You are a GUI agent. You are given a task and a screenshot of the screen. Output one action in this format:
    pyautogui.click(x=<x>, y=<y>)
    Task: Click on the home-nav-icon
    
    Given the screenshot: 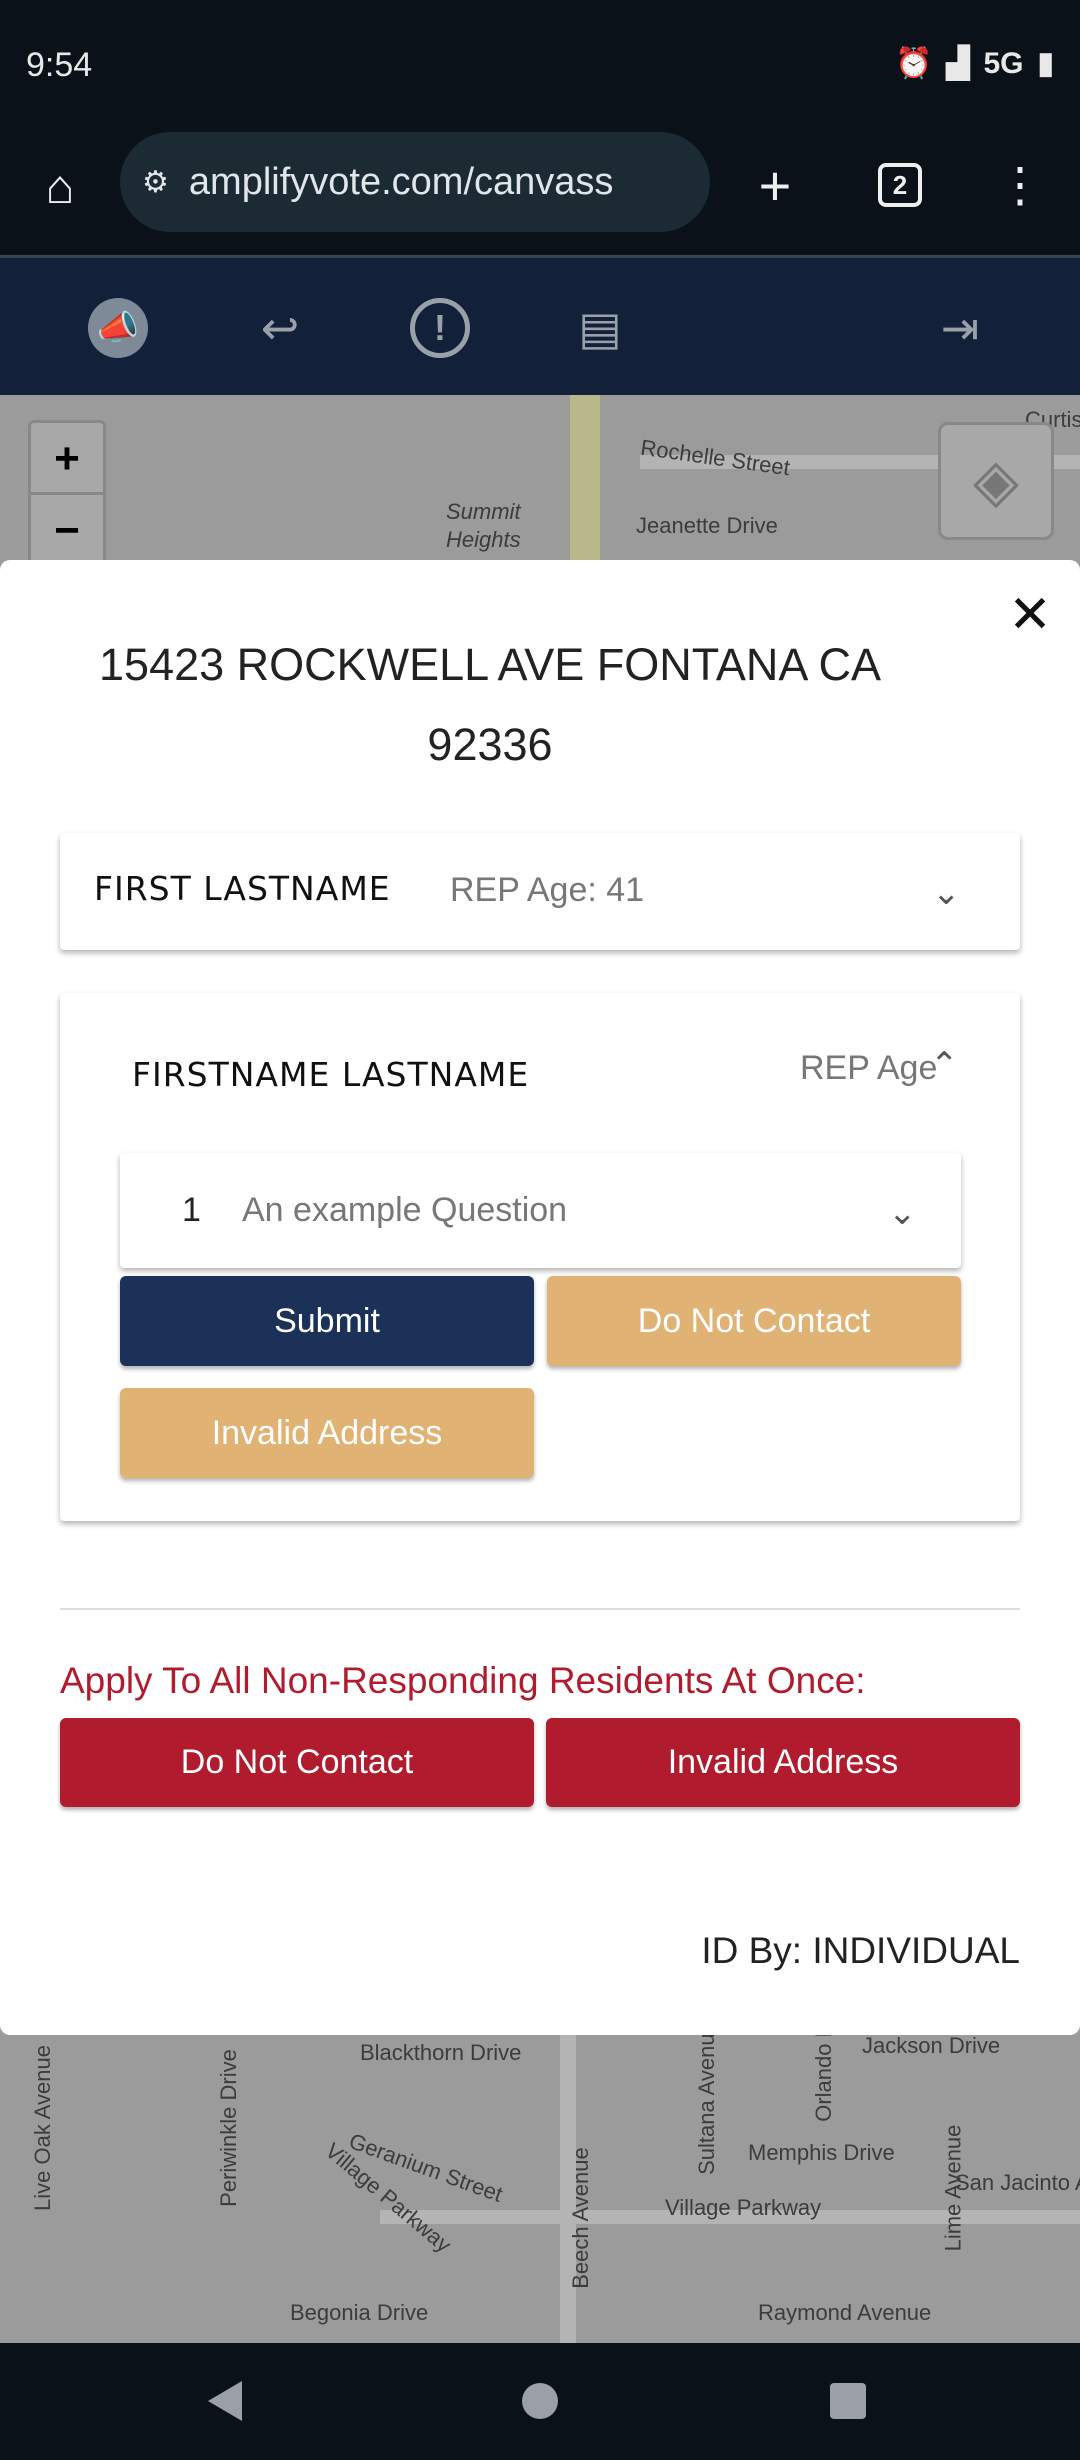 What is the action you would take?
    pyautogui.click(x=540, y=2401)
    